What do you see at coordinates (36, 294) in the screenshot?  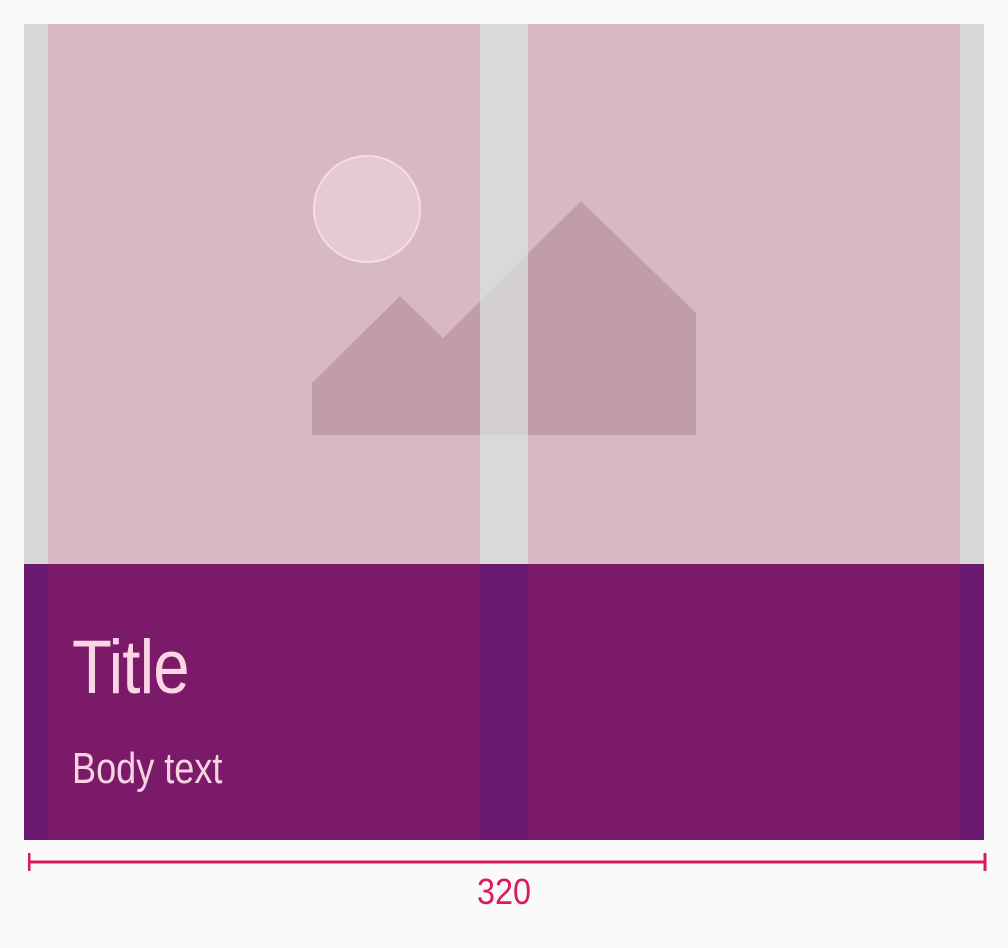 I see `margin-left-overlay` at bounding box center [36, 294].